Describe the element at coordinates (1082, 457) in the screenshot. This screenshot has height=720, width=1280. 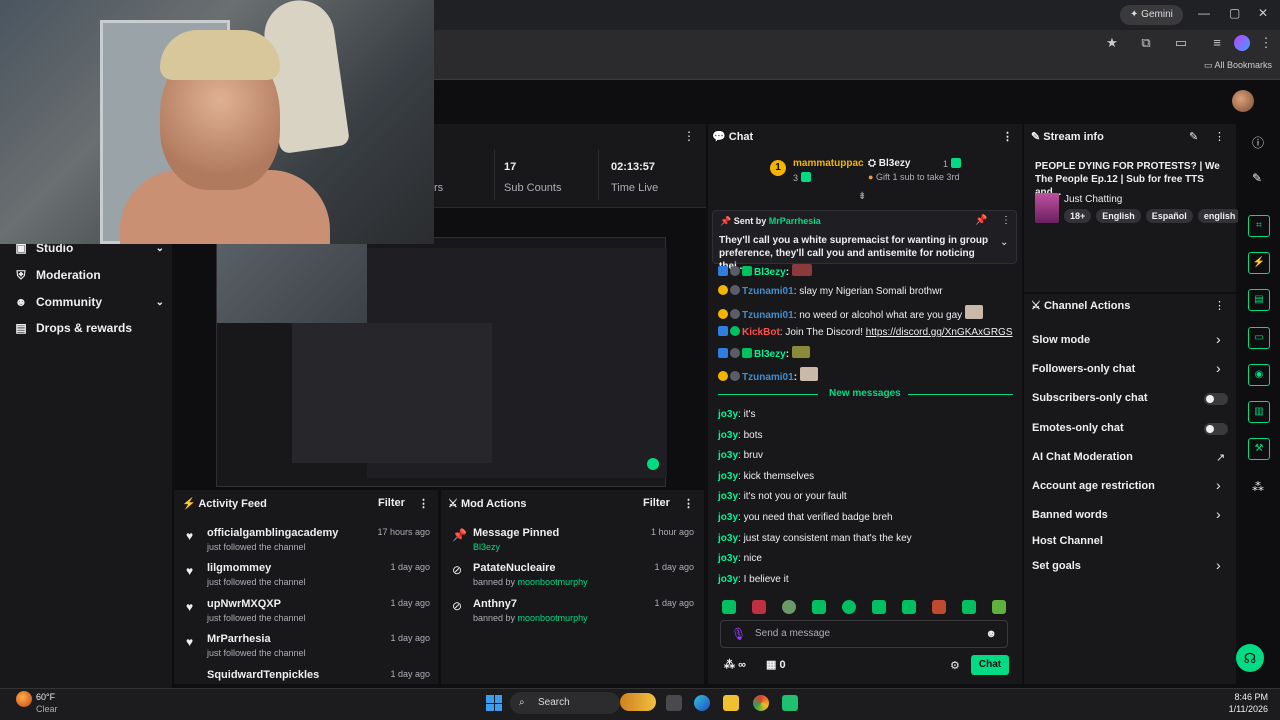
I see `ai-moderation-item: AI Chat Moderation` at that location.